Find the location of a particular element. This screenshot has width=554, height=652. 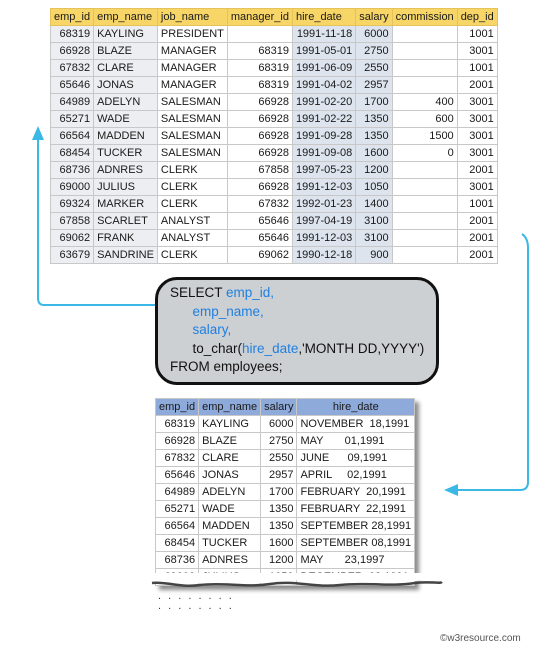

sql-column: emp_id, is located at coordinates (250, 292).